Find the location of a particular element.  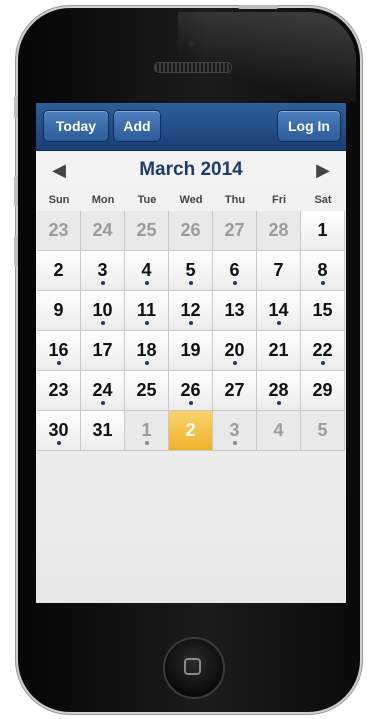

day-number: 7 is located at coordinates (278, 270).